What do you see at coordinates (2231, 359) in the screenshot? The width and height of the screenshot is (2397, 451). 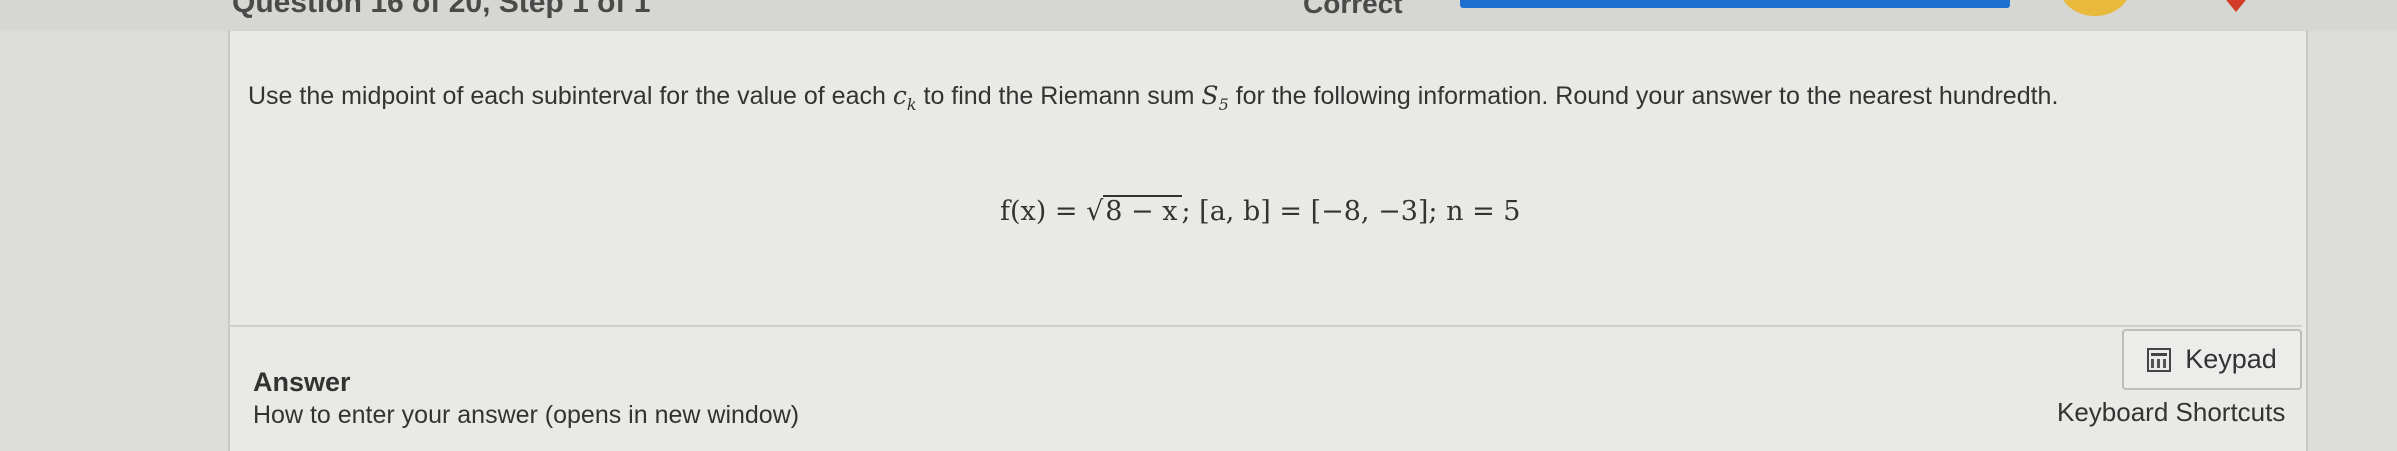 I see `keypad-label: Keypad` at bounding box center [2231, 359].